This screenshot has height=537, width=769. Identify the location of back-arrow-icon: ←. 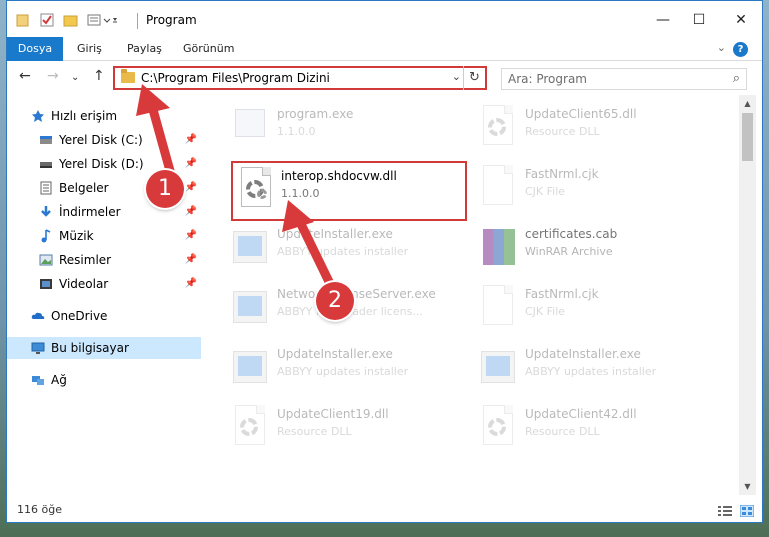
(25, 76).